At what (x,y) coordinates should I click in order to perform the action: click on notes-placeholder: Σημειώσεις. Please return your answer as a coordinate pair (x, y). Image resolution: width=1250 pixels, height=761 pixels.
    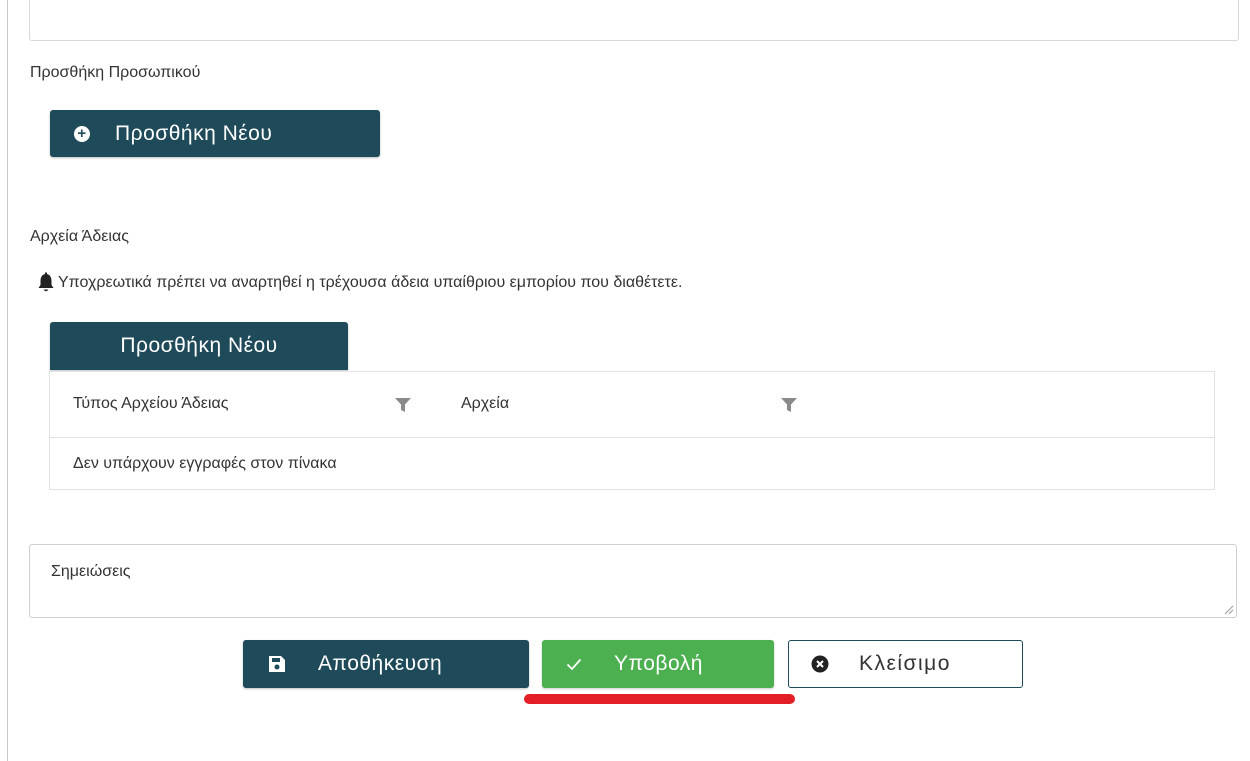
    Looking at the image, I should click on (91, 571).